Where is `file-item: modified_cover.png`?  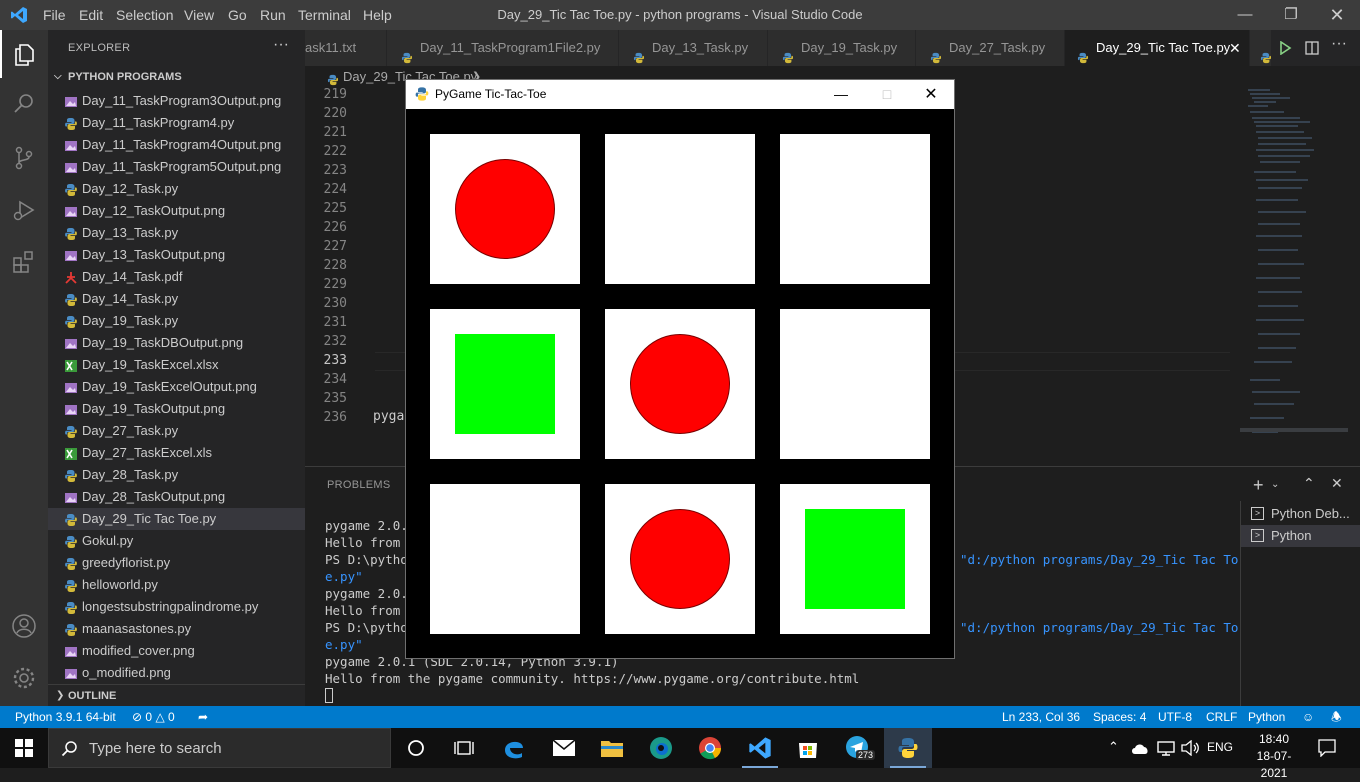 file-item: modified_cover.png is located at coordinates (176, 651).